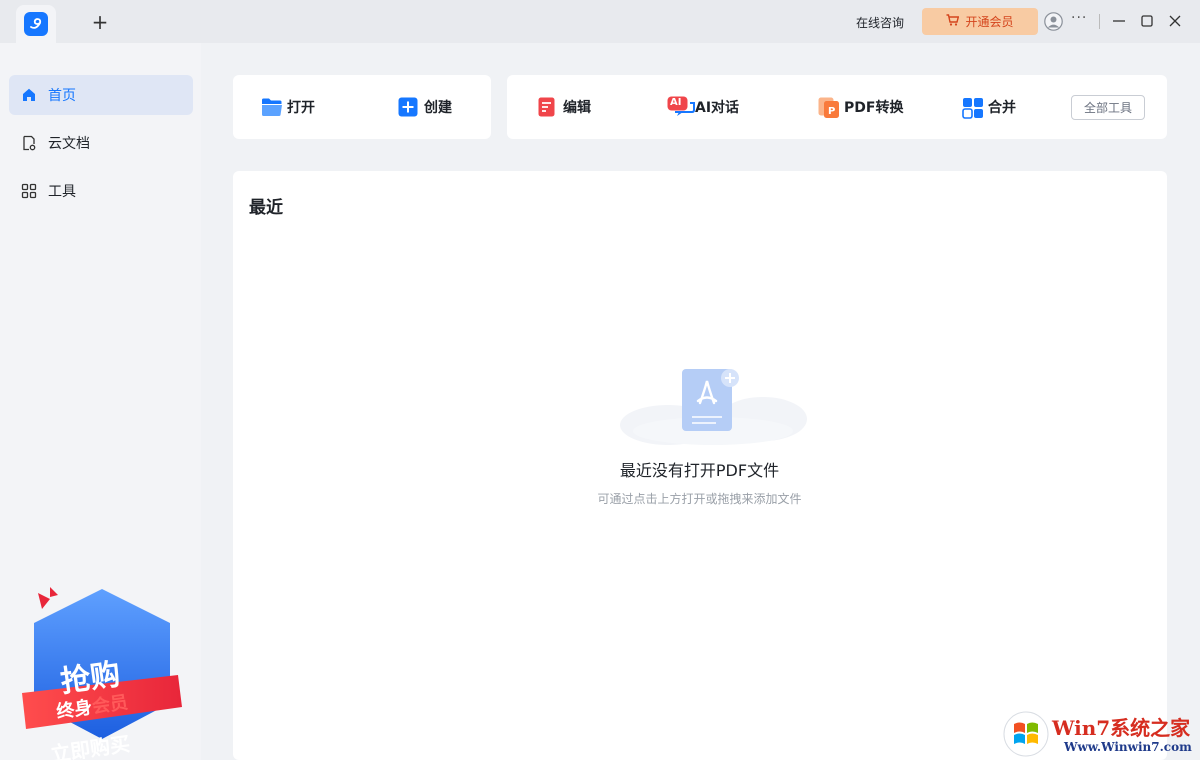 This screenshot has height=760, width=1200. Describe the element at coordinates (74, 710) in the screenshot. I see `promo-line2-part1: 终身` at that location.